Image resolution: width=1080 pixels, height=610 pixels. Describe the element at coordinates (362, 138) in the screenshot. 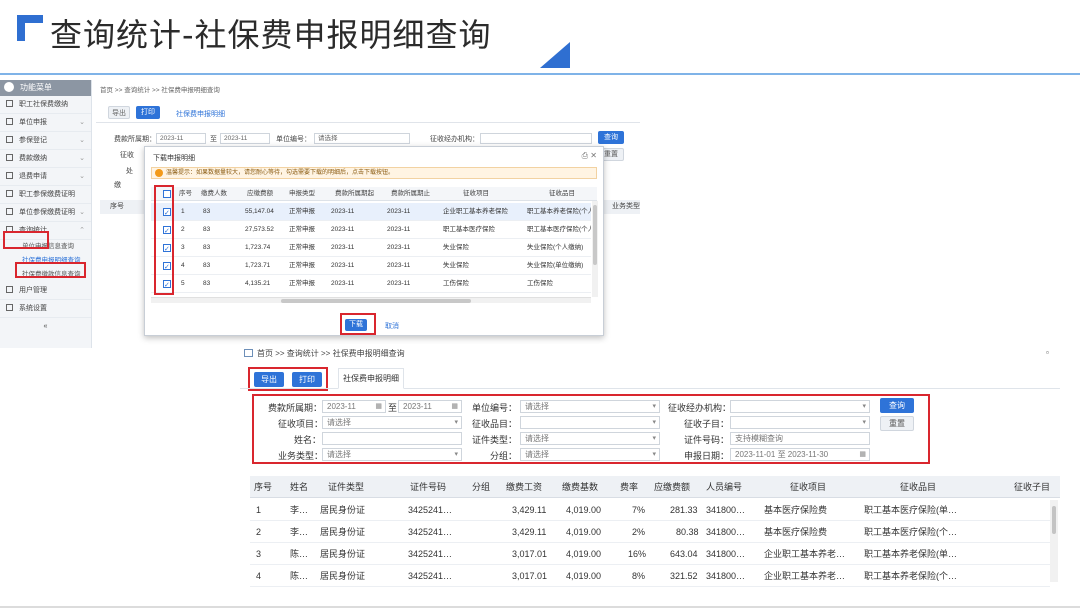

I see `unit-select: 请选择` at that location.